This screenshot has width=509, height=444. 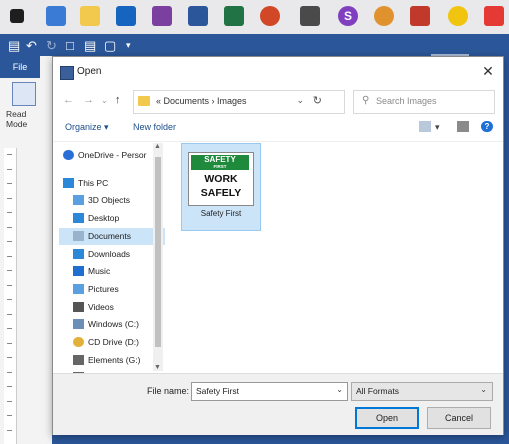 What do you see at coordinates (112, 183) in the screenshot?
I see `nav-item: This PC` at bounding box center [112, 183].